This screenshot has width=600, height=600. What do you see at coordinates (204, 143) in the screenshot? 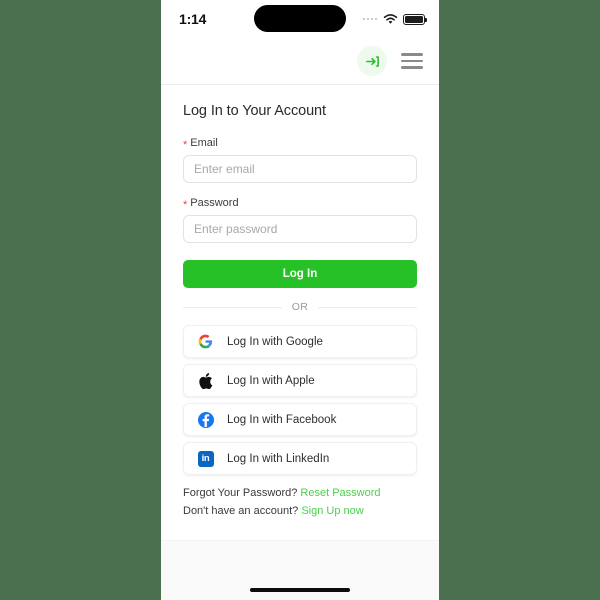
I see `email-label-text: Email` at bounding box center [204, 143].